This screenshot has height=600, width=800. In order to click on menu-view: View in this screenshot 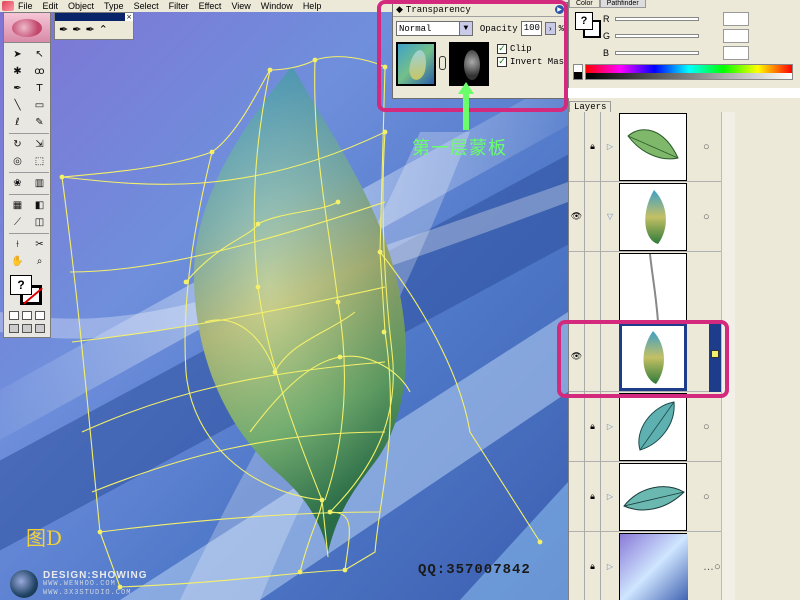, I will do `click(240, 6)`.